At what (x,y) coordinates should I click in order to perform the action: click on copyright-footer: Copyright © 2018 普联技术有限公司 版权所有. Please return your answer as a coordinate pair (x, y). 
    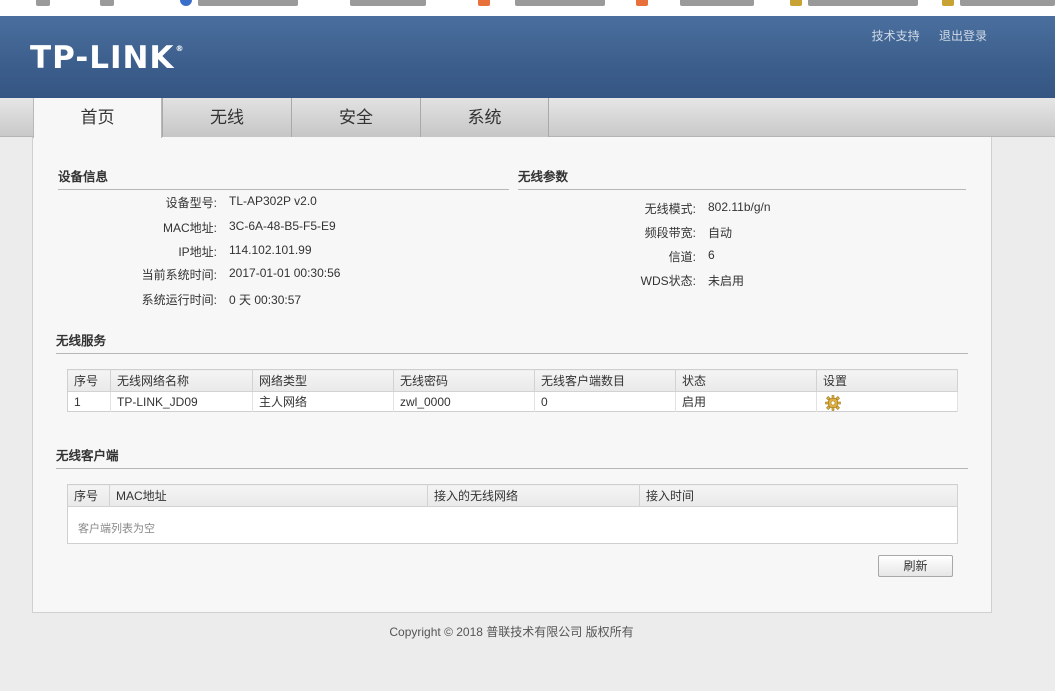
    Looking at the image, I should click on (511, 632).